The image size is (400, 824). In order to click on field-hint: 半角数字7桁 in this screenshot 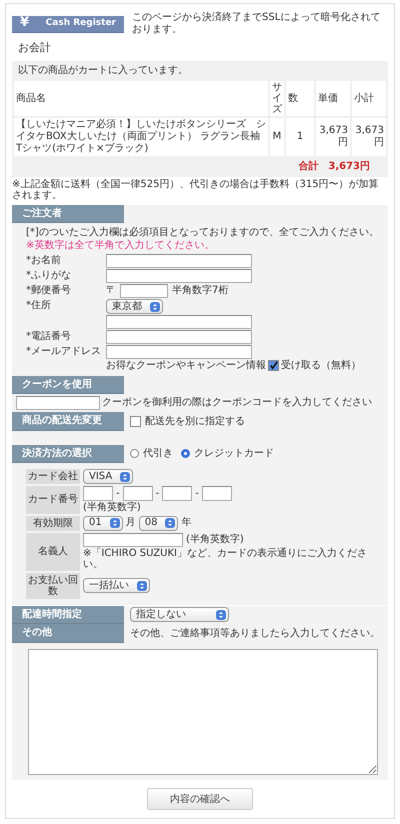, I will do `click(200, 291)`.